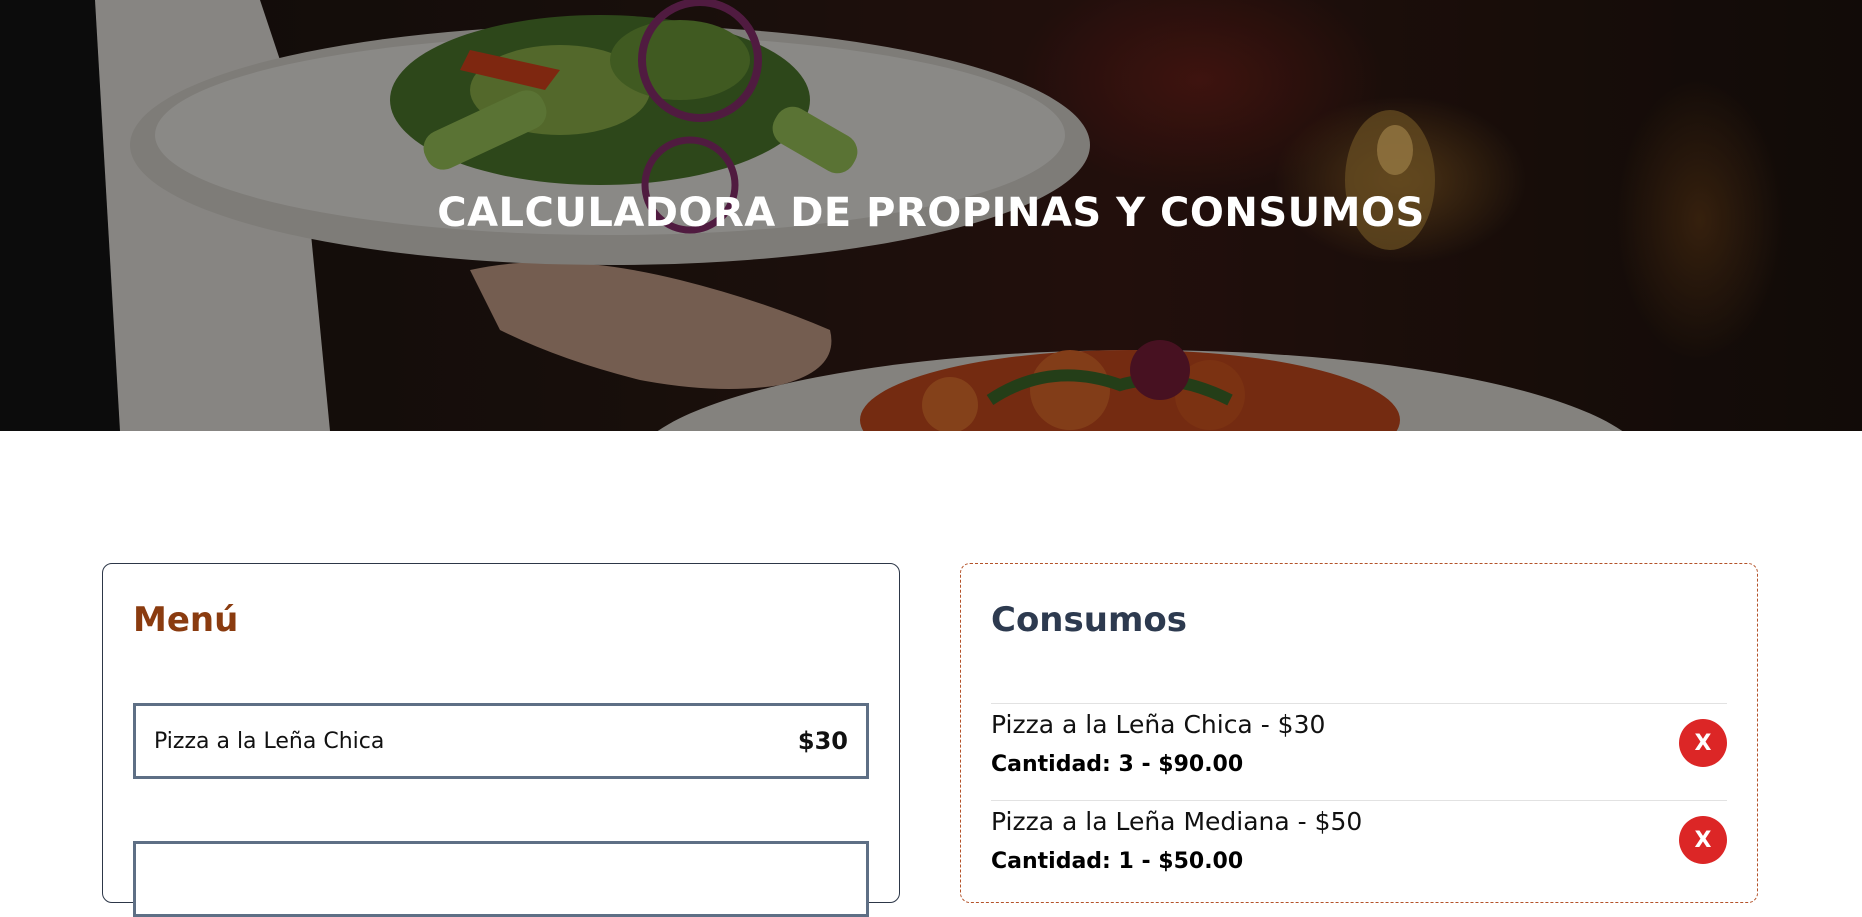  What do you see at coordinates (1177, 821) in the screenshot?
I see `order-item-name: Pizza a la Leña Mediana - $50` at bounding box center [1177, 821].